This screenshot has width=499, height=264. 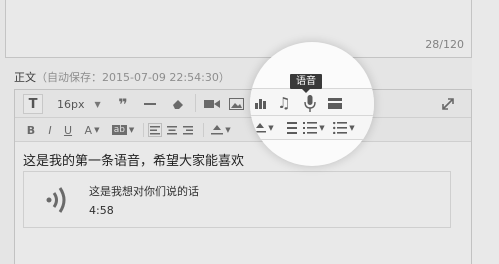 I want to click on align-left-button, so click(x=155, y=130).